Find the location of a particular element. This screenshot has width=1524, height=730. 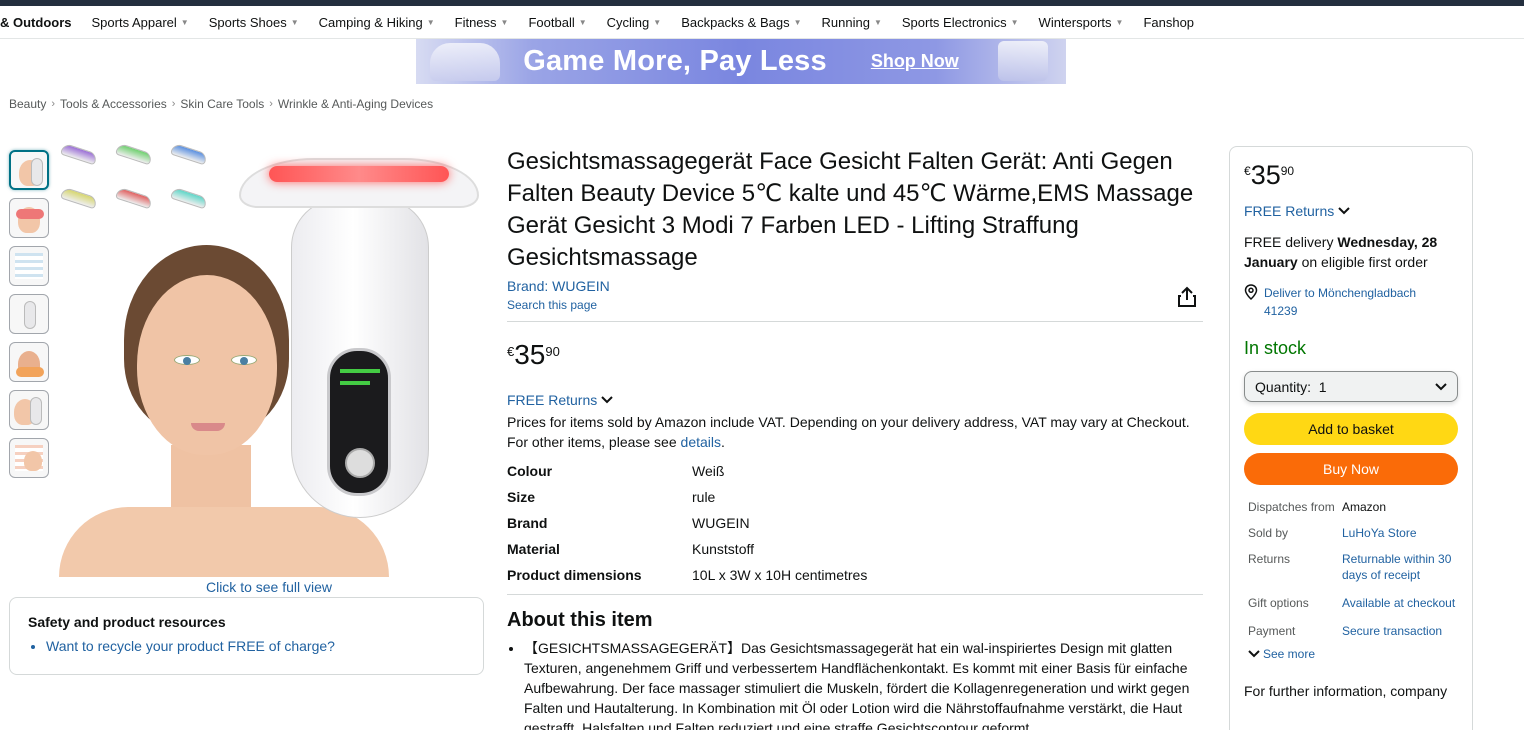

secure-transaction-link: Secure transaction is located at coordinates (1400, 631).